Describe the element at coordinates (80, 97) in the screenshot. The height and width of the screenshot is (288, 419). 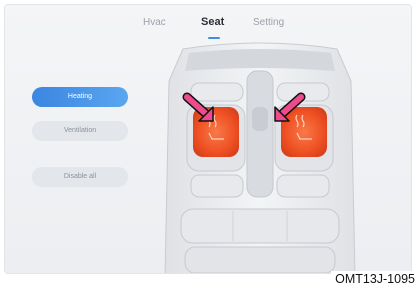
I see `heating-button: Heating` at that location.